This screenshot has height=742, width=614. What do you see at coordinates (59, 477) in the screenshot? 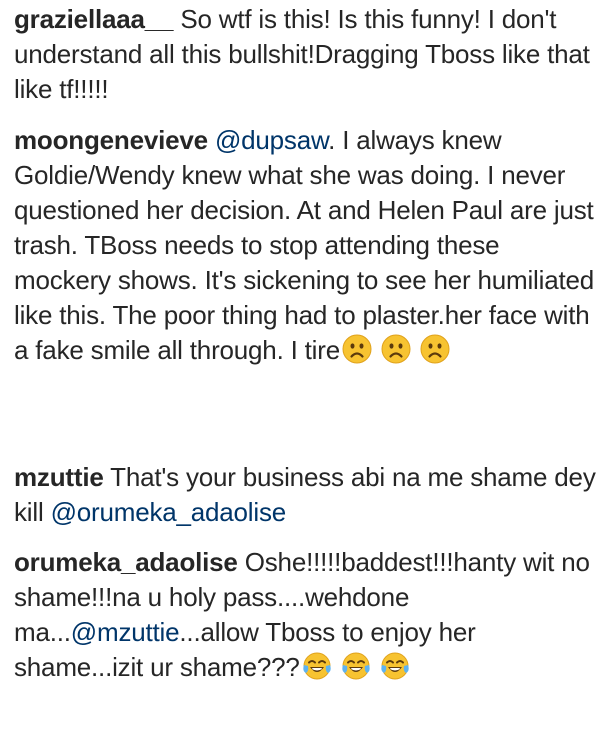
I see `comment-username: mzuttie` at bounding box center [59, 477].